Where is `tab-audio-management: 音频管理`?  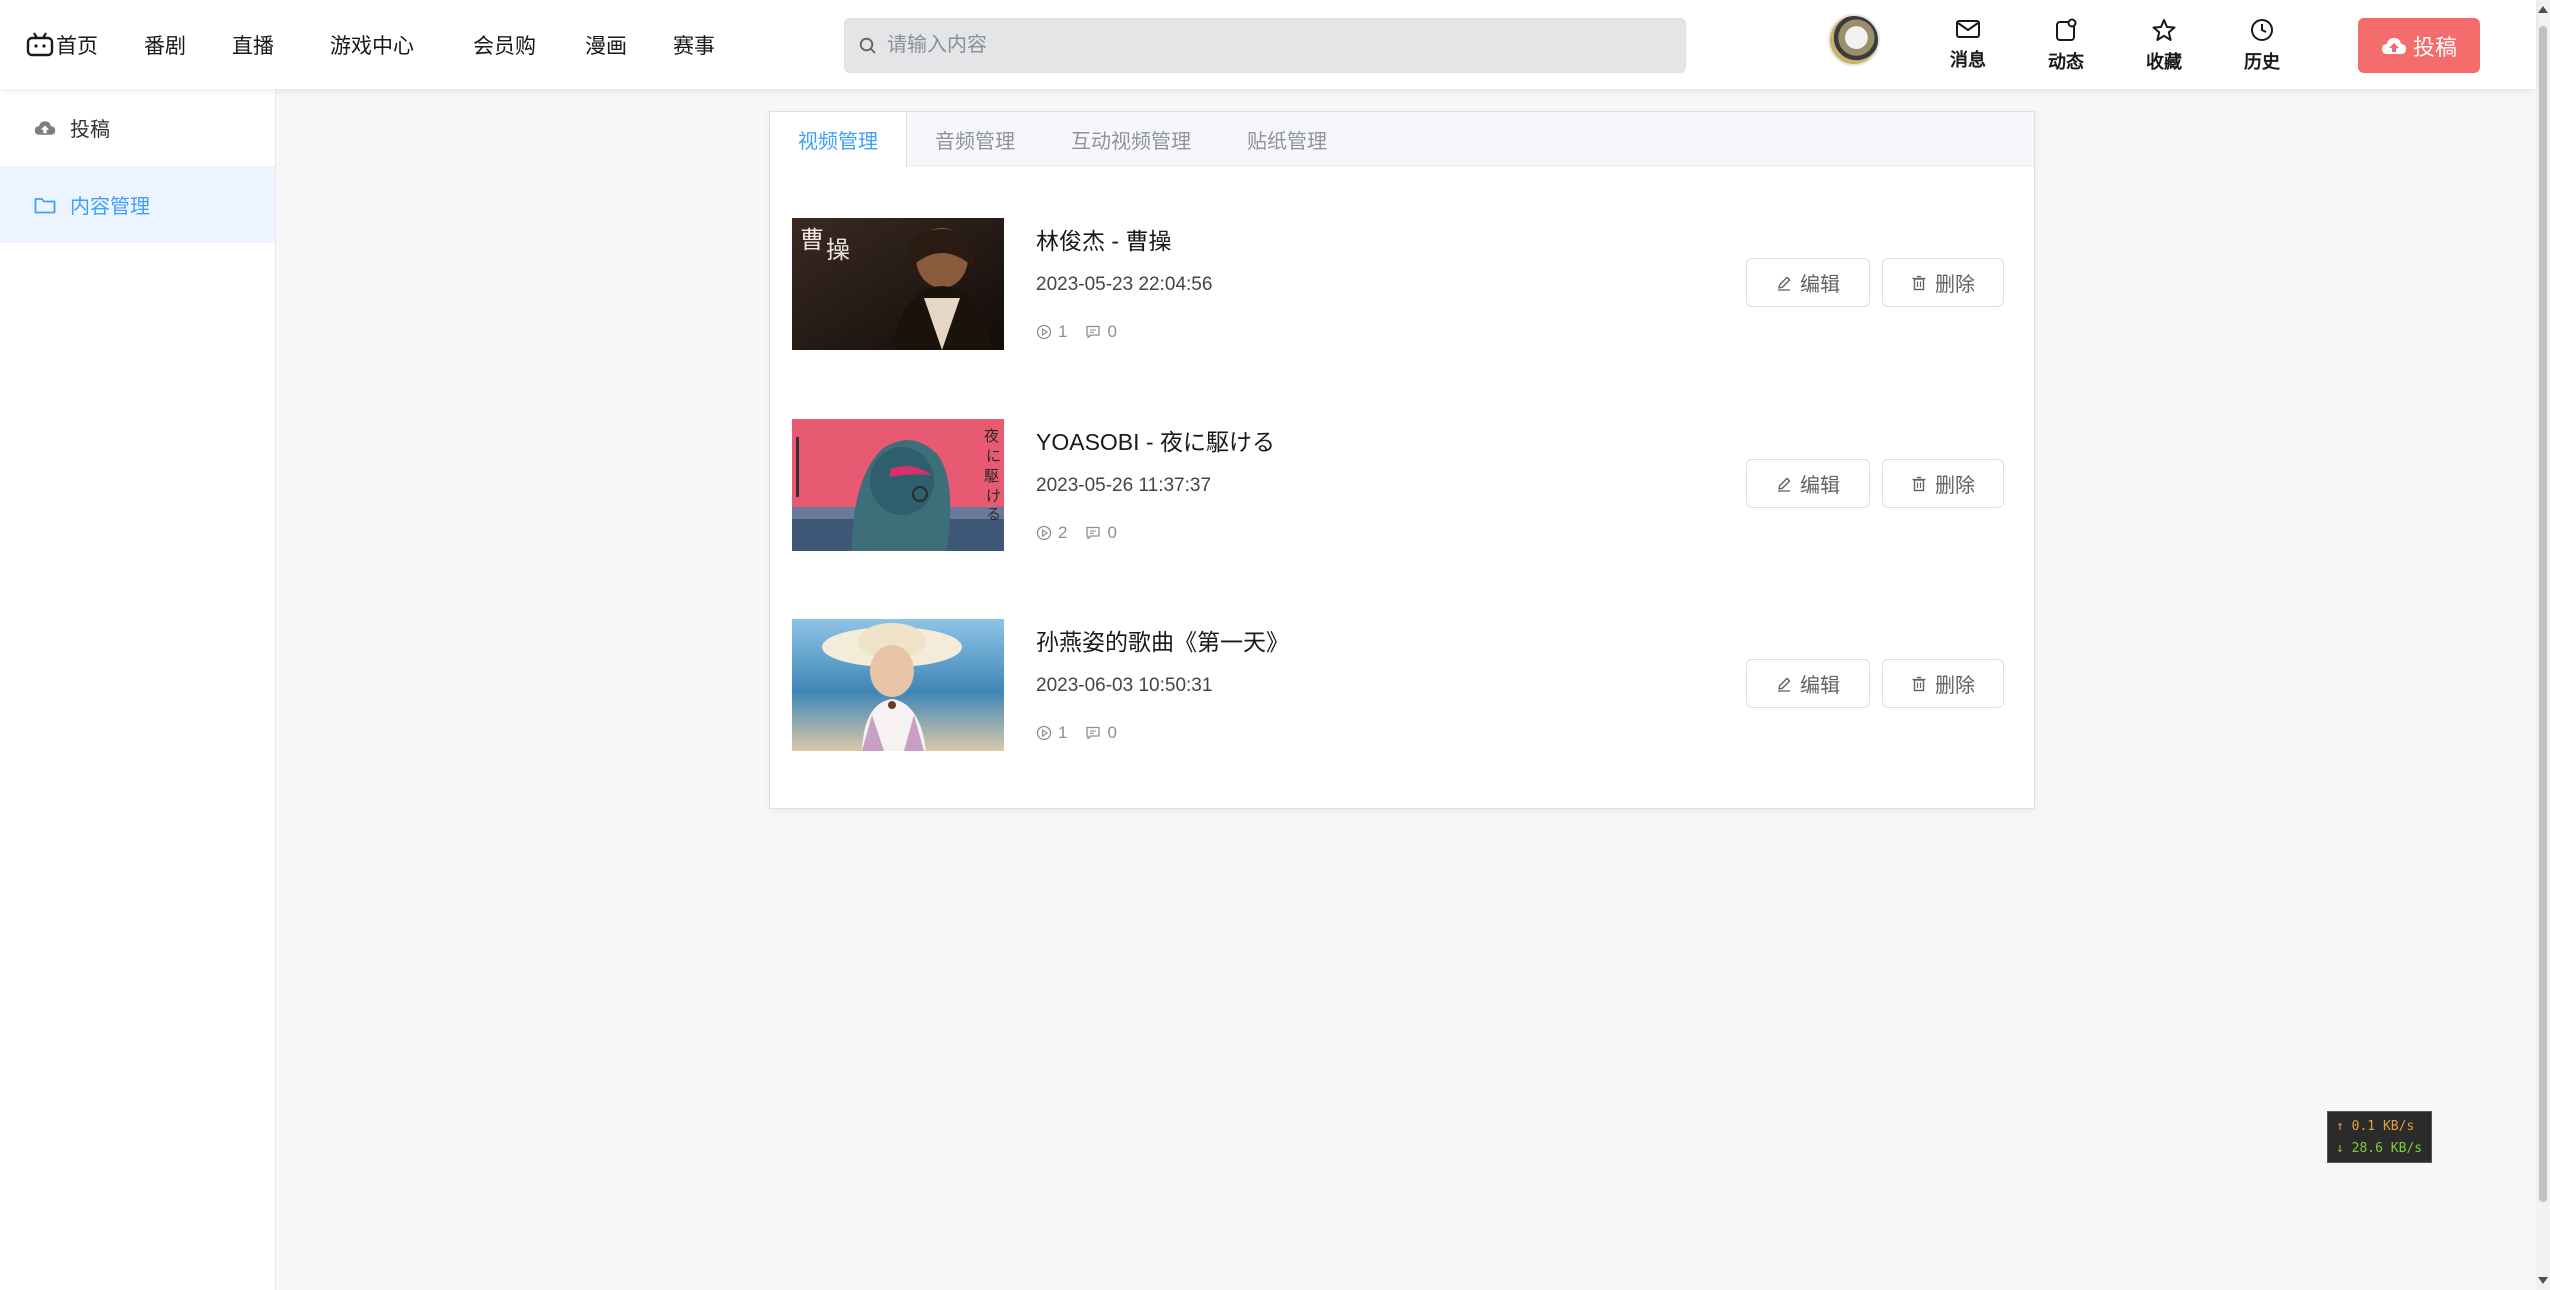
tab-audio-management: 音频管理 is located at coordinates (975, 139).